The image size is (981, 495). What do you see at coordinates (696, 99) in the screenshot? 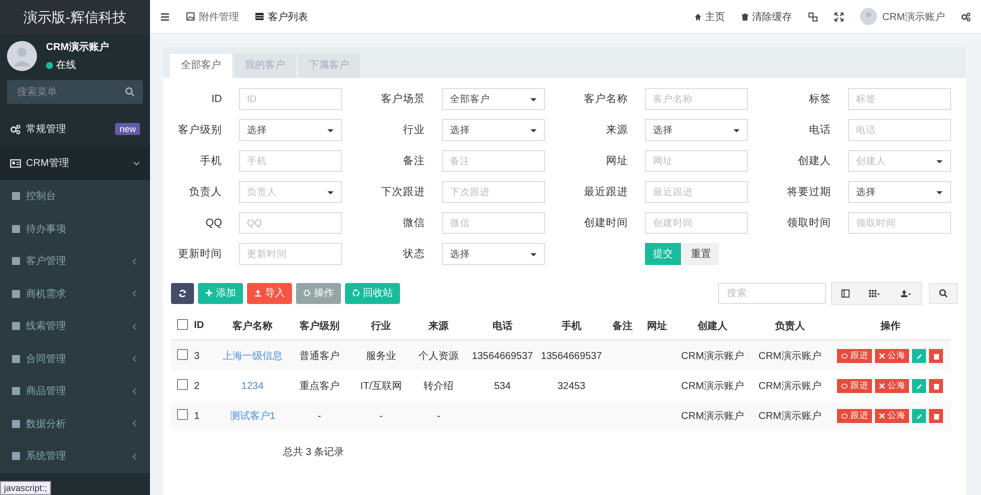
I see `input-field: 客户名称` at bounding box center [696, 99].